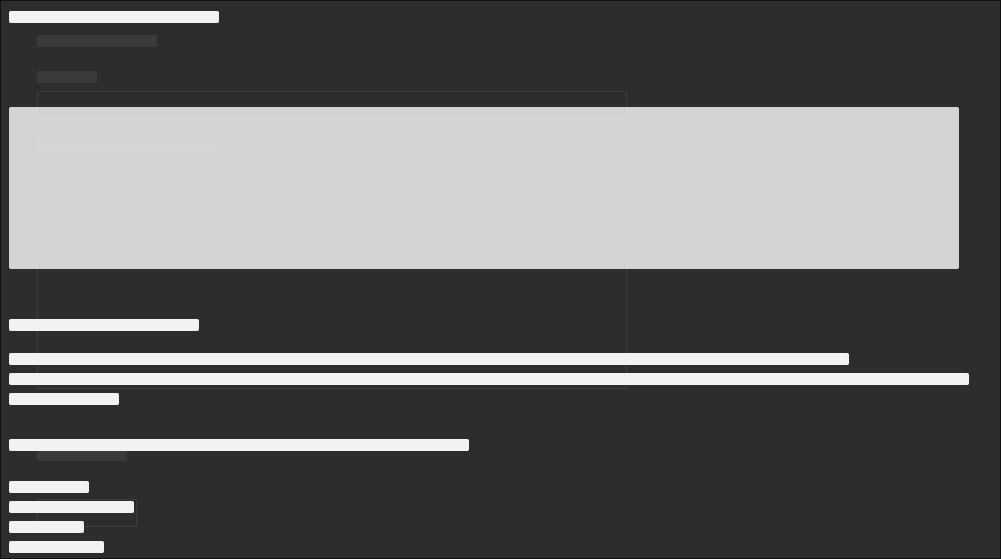 This screenshot has height=559, width=1001. What do you see at coordinates (114, 17) in the screenshot?
I see `command-line` at bounding box center [114, 17].